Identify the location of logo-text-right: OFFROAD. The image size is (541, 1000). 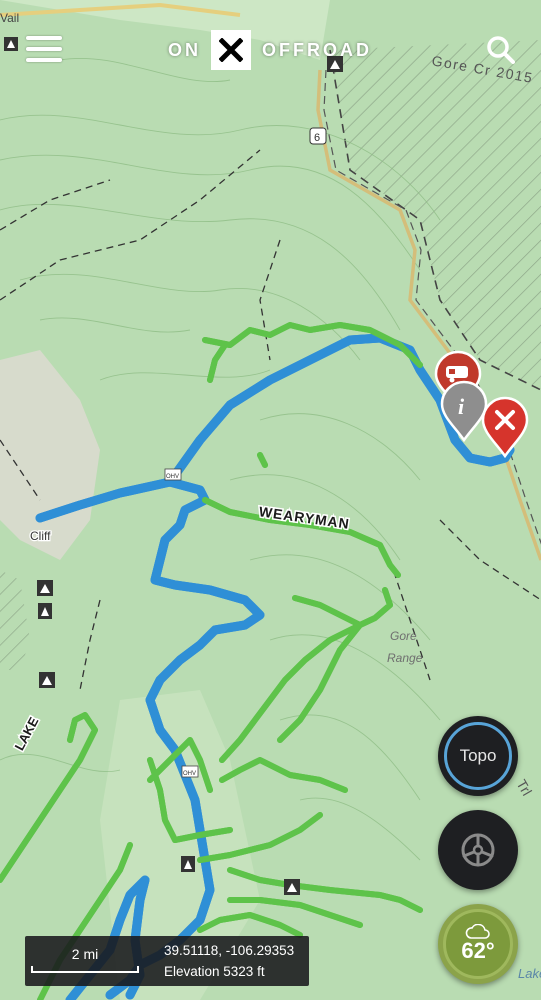
(317, 49).